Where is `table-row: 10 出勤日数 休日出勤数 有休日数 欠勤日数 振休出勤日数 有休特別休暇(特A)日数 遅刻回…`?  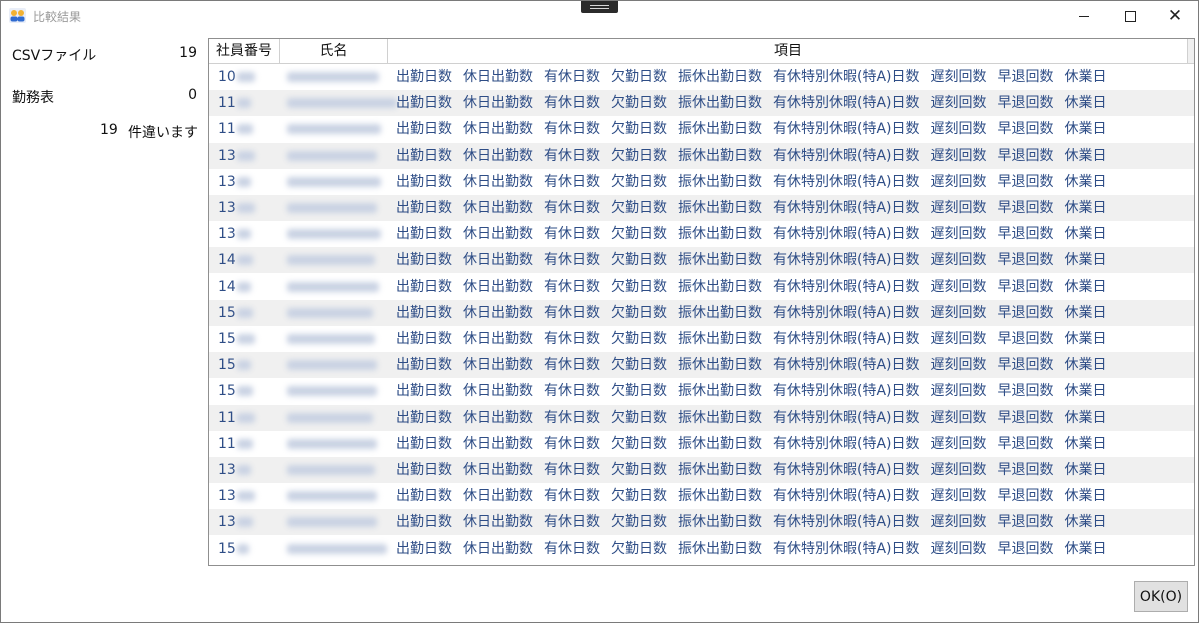
table-row: 10 出勤日数 休日出勤数 有休日数 欠勤日数 振休出勤日数 有休特別休暇(特A)日数 遅刻回… is located at coordinates (701, 77).